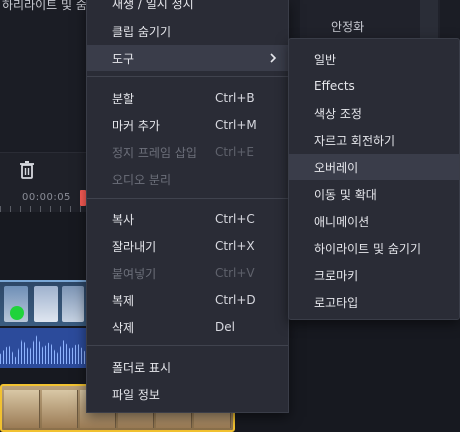  I want to click on menu-item-label: 재생 / 일시 정지, so click(153, 5).